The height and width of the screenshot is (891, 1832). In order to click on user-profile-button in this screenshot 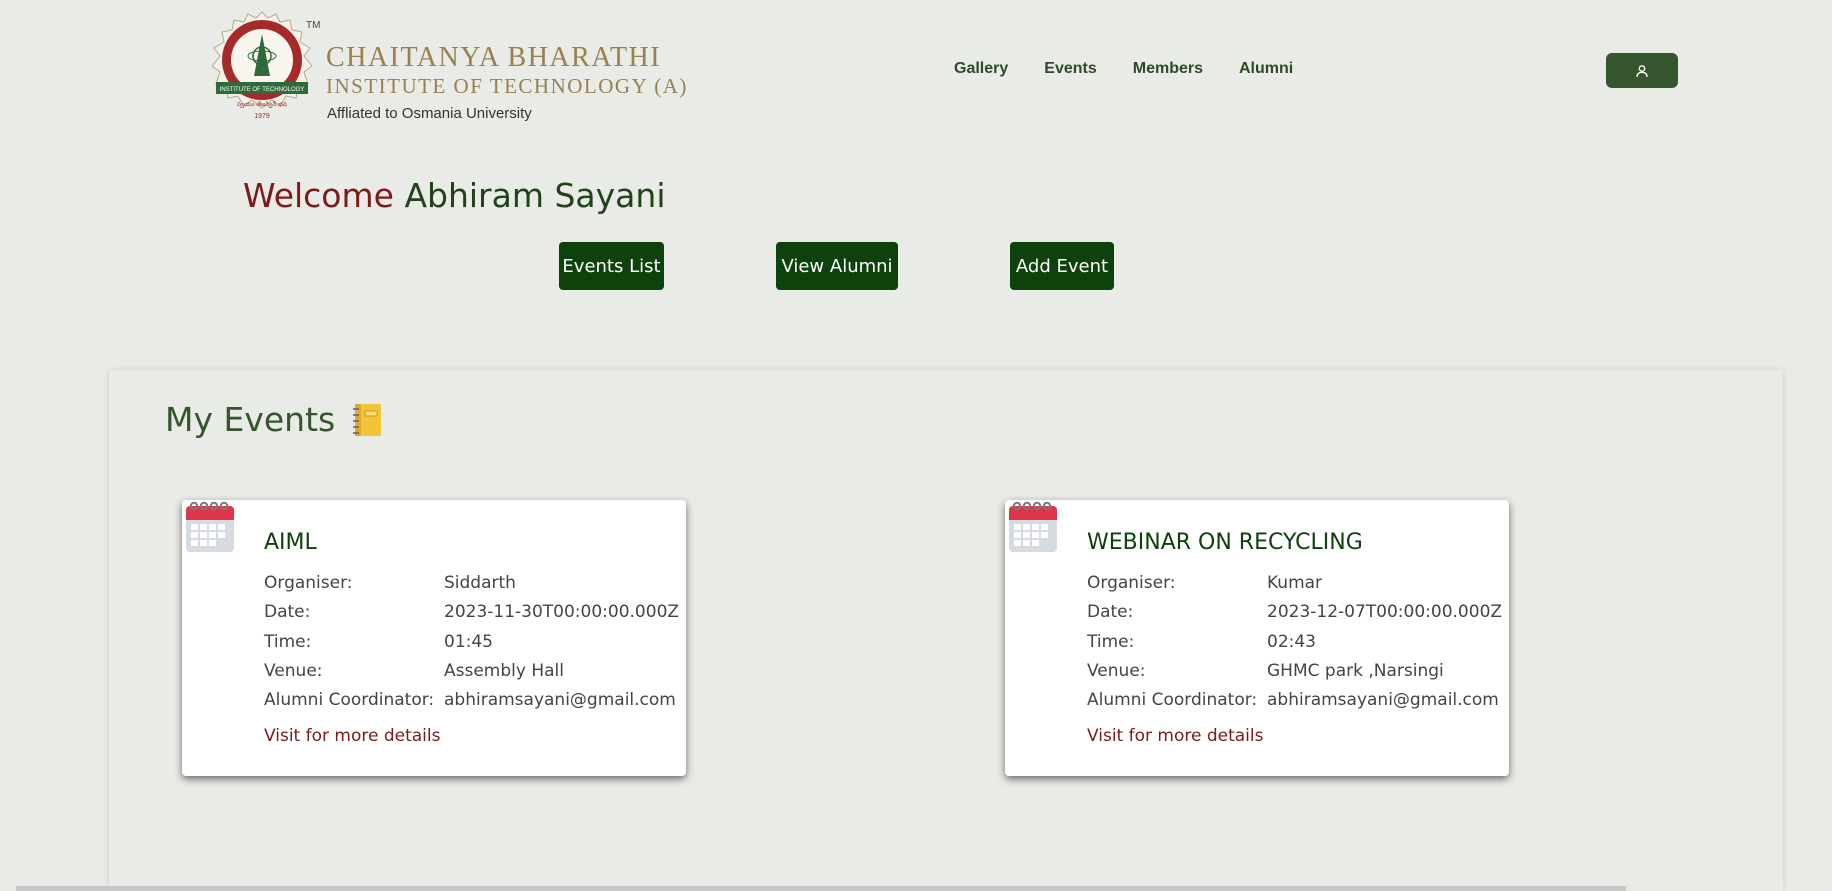, I will do `click(1642, 70)`.